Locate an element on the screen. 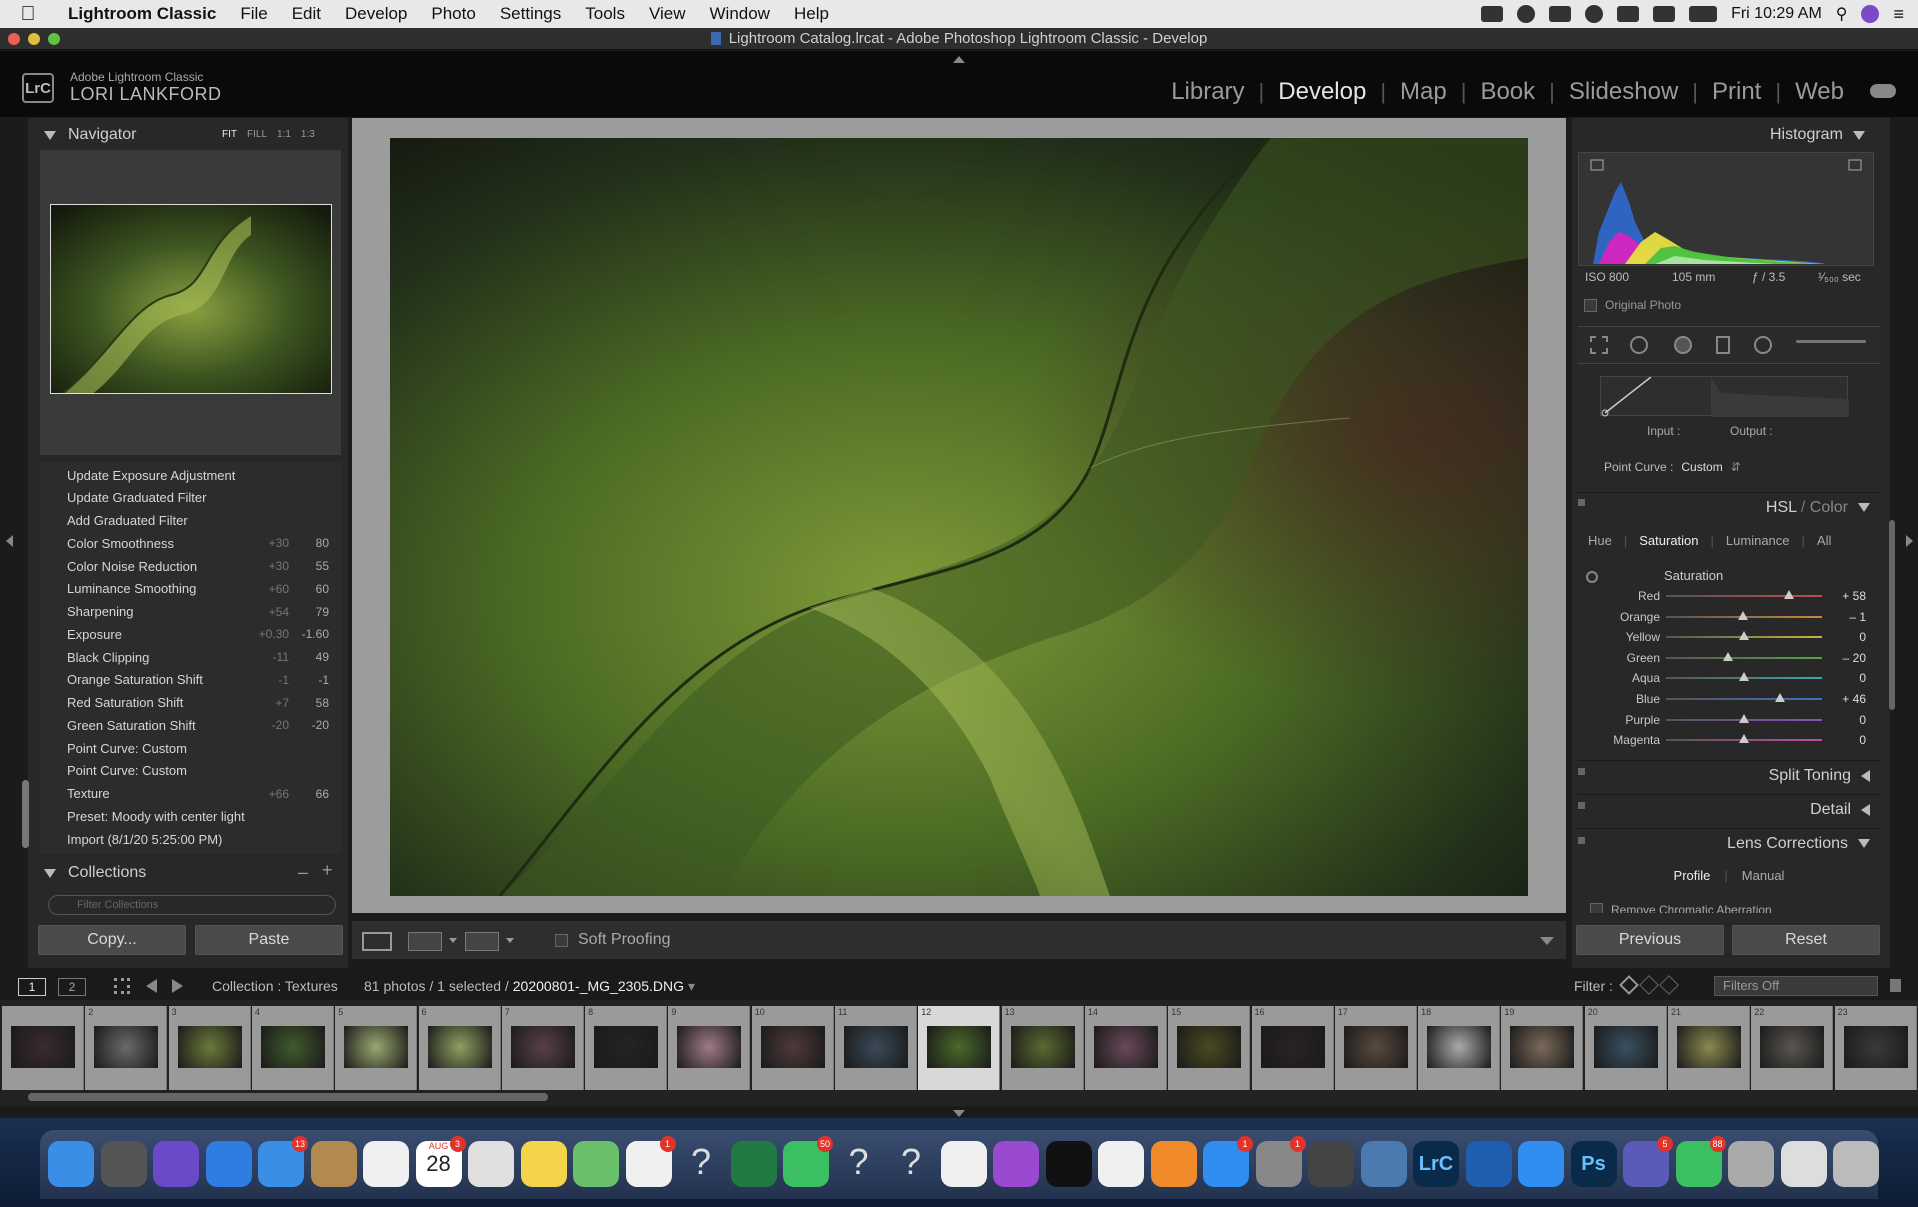  slider-aqua: Aqua 0 is located at coordinates (1729, 678).